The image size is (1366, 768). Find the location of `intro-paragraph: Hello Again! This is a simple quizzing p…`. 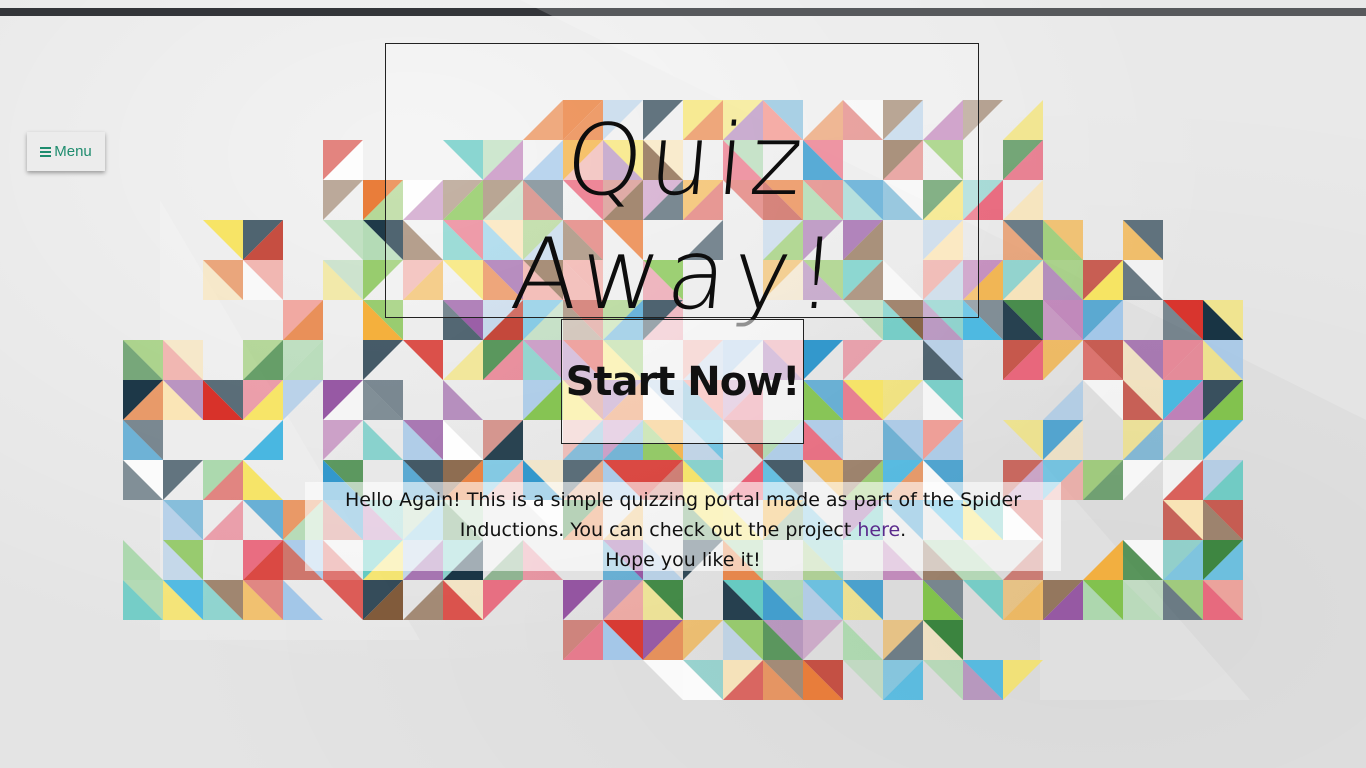

intro-paragraph: Hello Again! This is a simple quizzing p… is located at coordinates (683, 515).